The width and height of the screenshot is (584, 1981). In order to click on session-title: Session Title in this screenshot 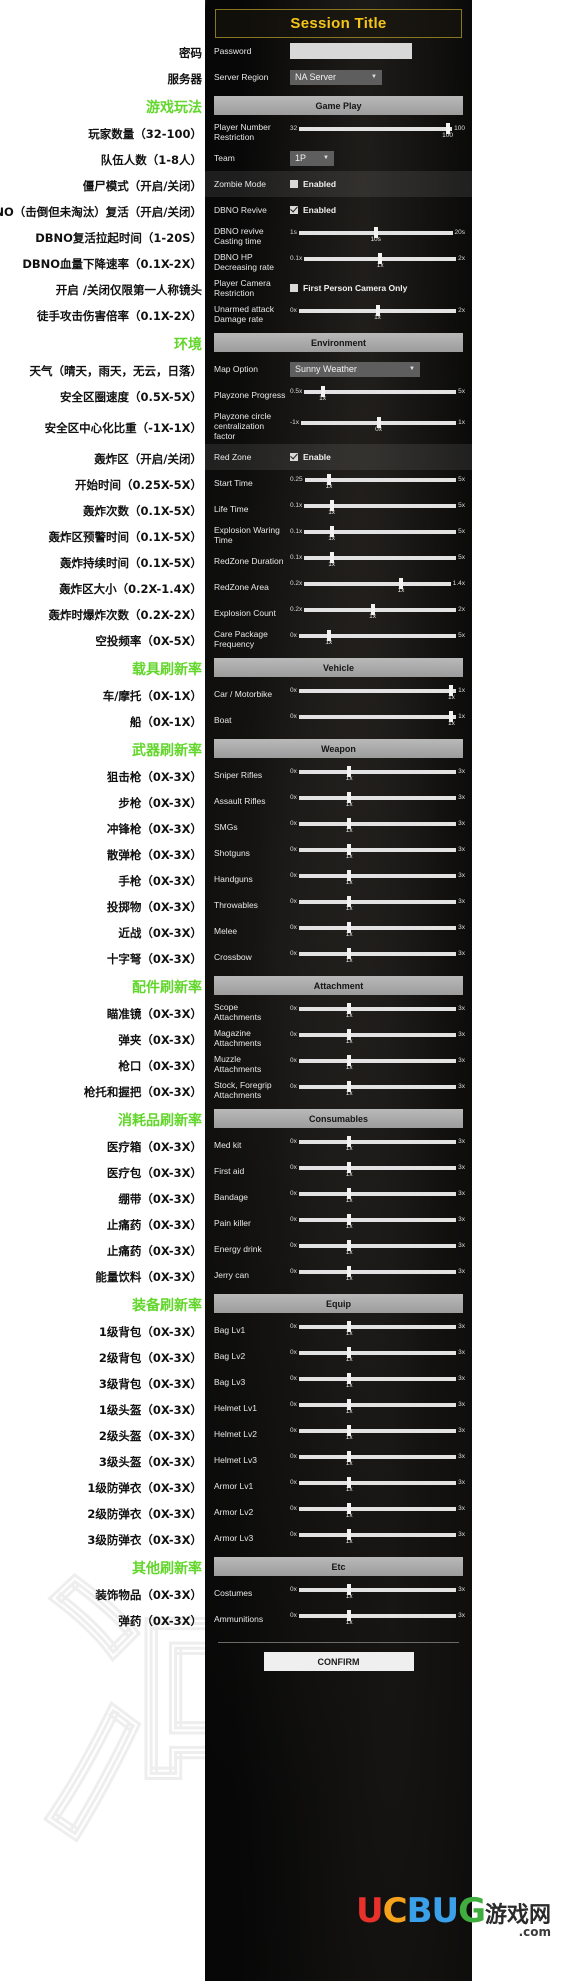, I will do `click(338, 23)`.